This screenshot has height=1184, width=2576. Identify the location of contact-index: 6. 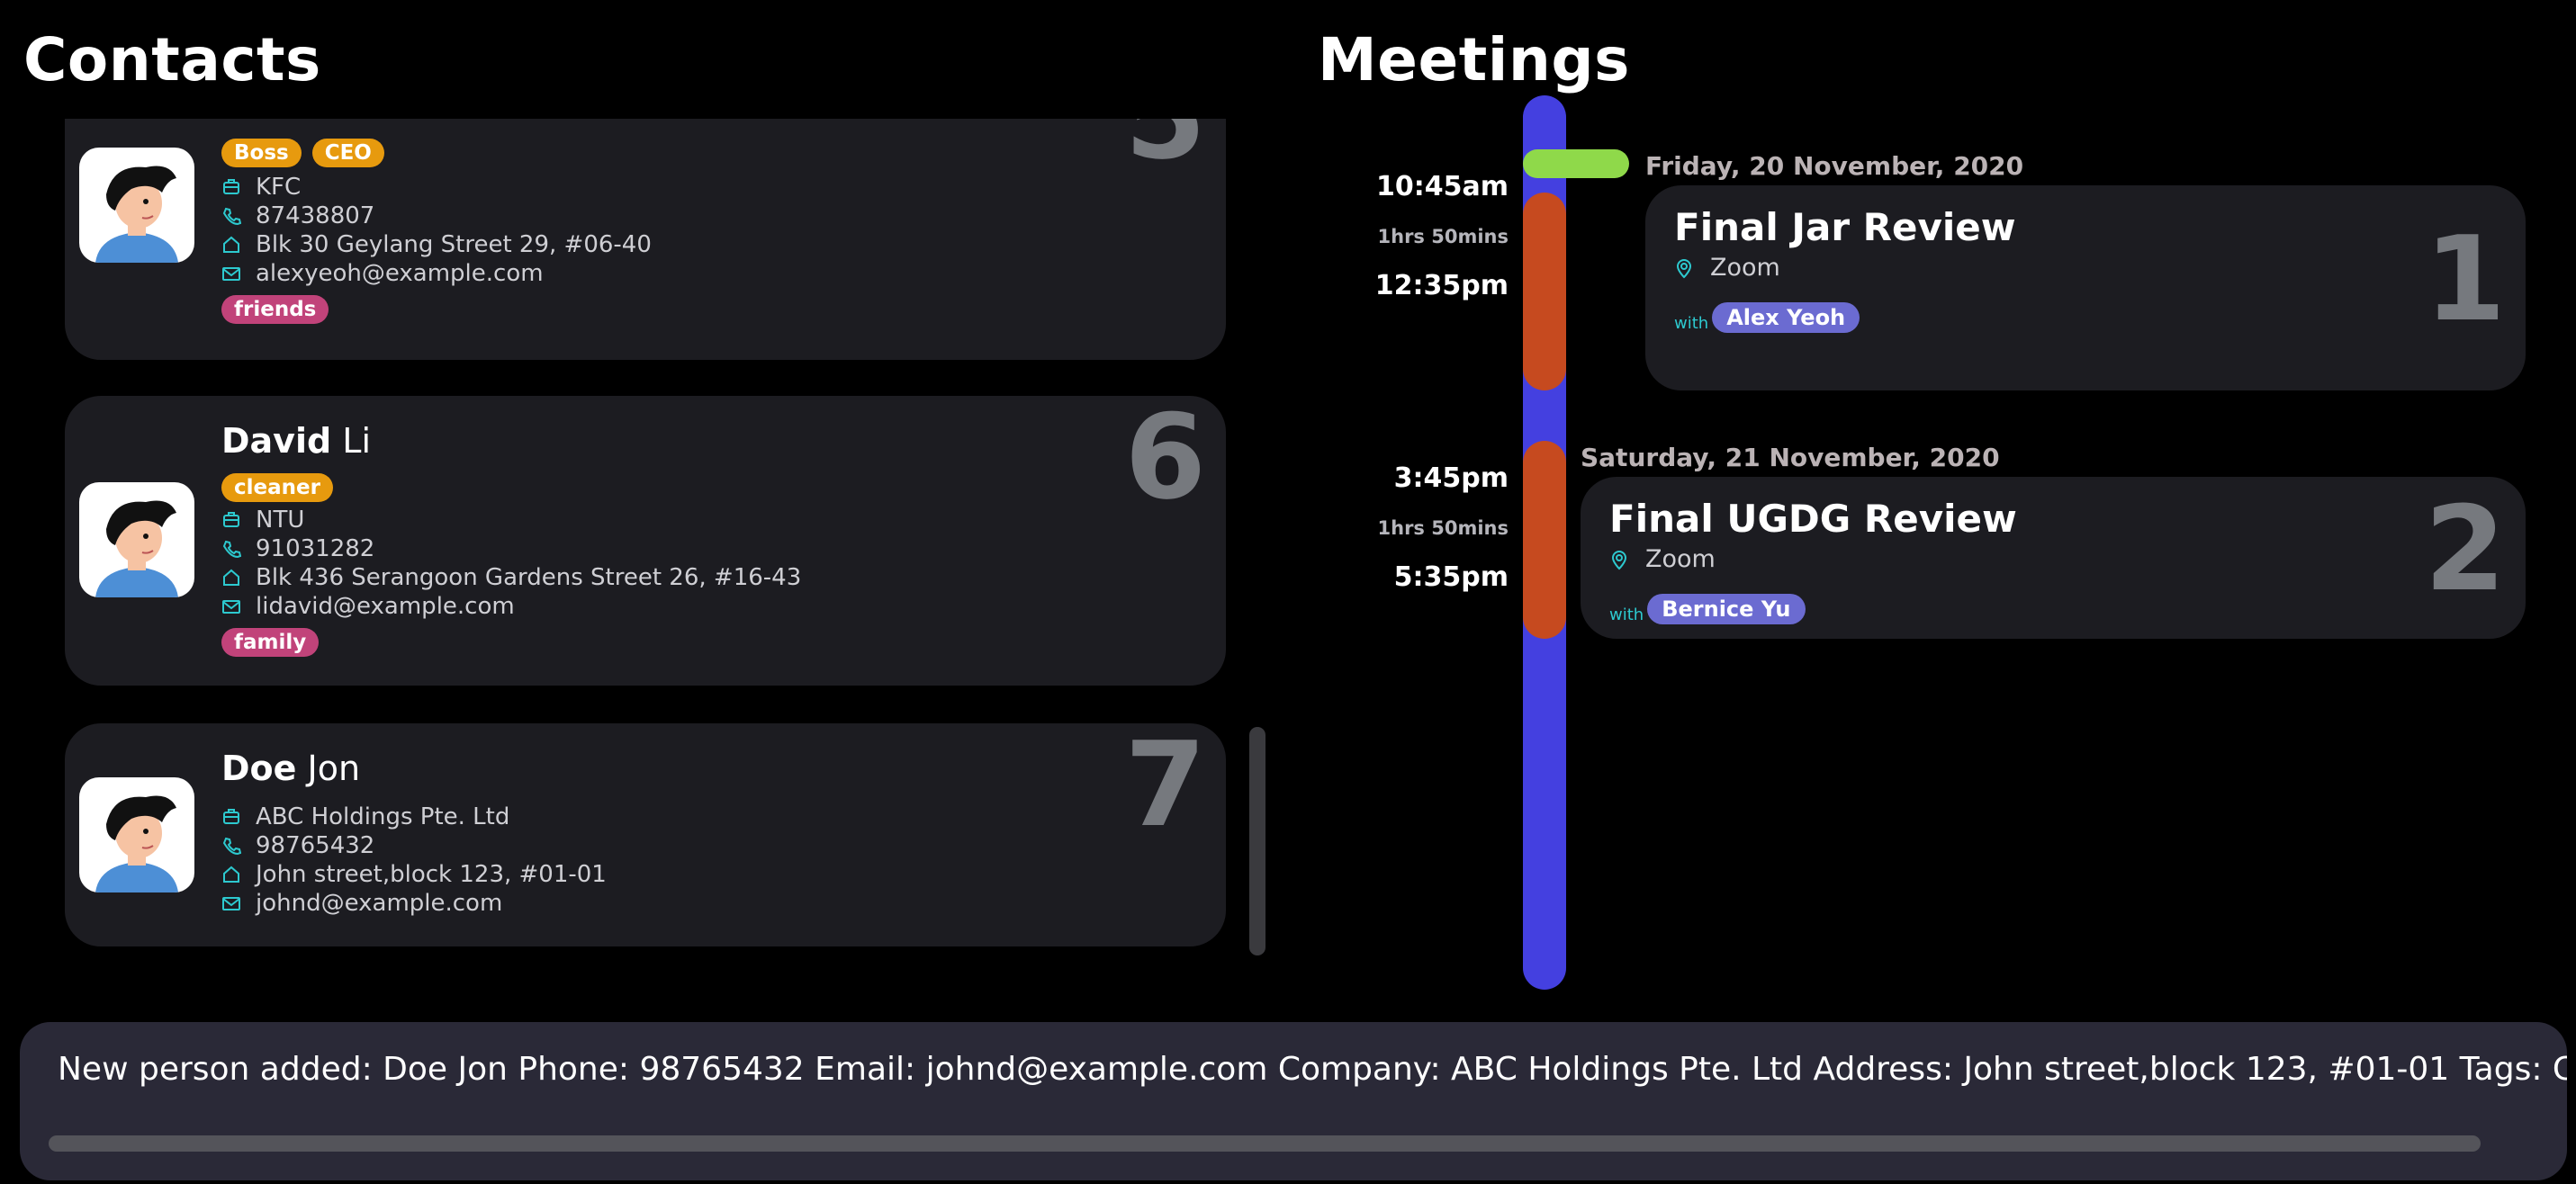
(1165, 457).